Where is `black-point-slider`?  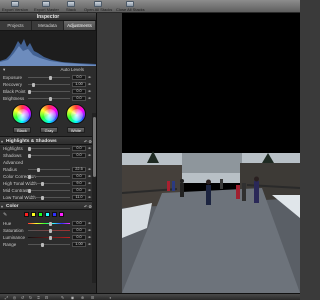
black-point-slider is located at coordinates (49, 91).